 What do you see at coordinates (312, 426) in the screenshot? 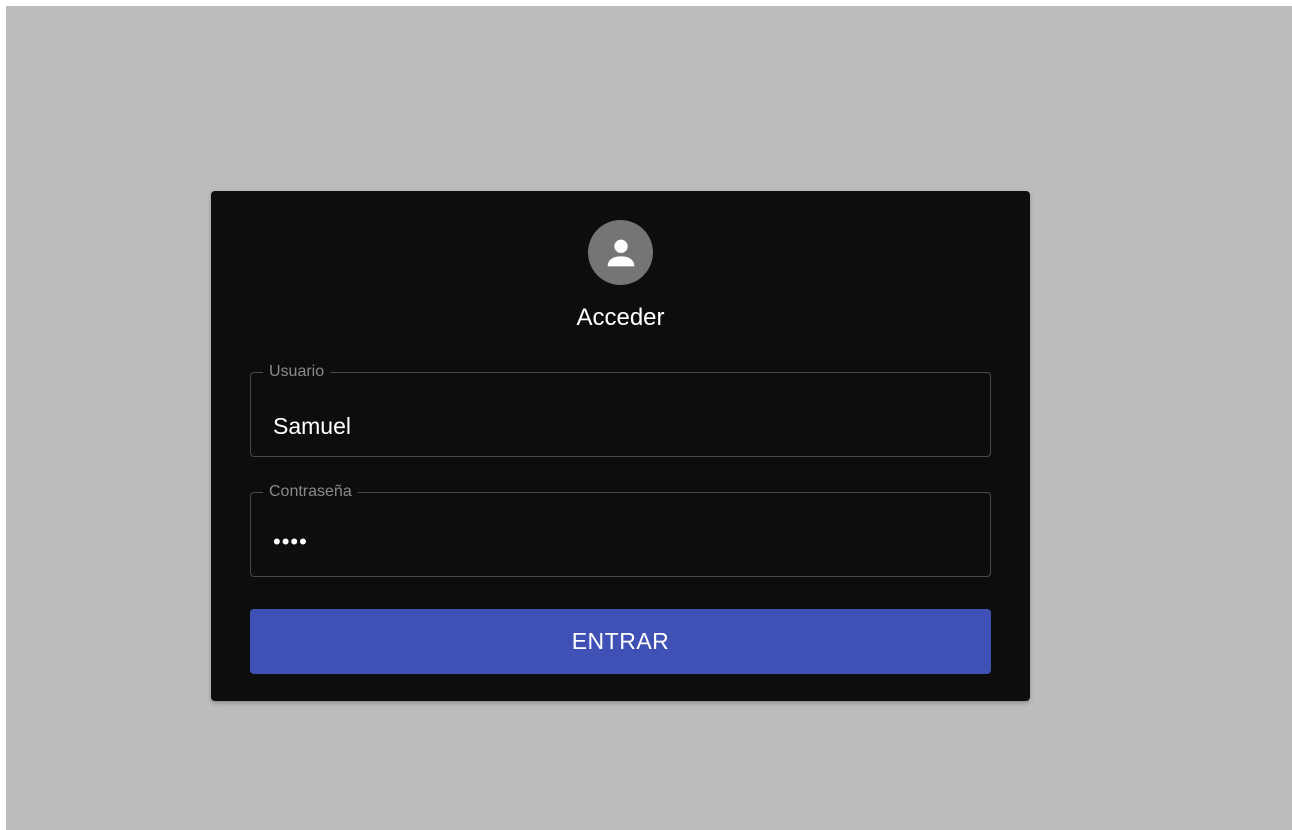
I see `username-value: Samuel` at bounding box center [312, 426].